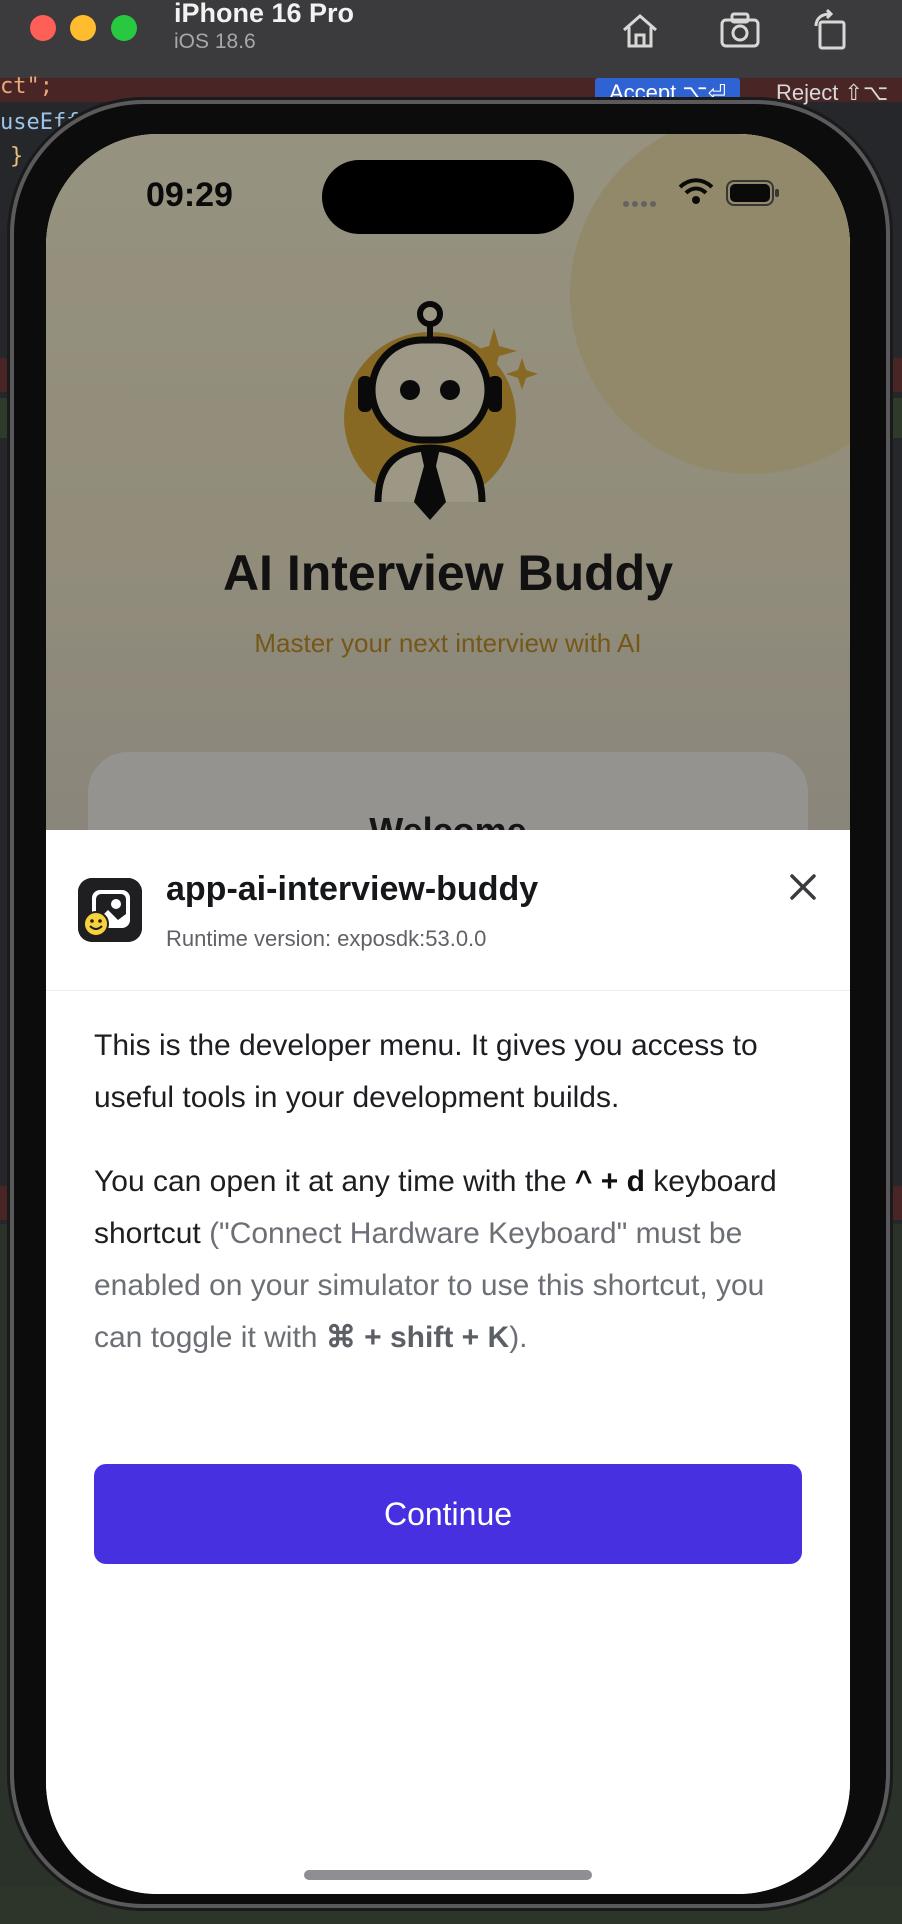 The image size is (902, 1924). What do you see at coordinates (215, 41) in the screenshot?
I see `os-version: iOS 18.6` at bounding box center [215, 41].